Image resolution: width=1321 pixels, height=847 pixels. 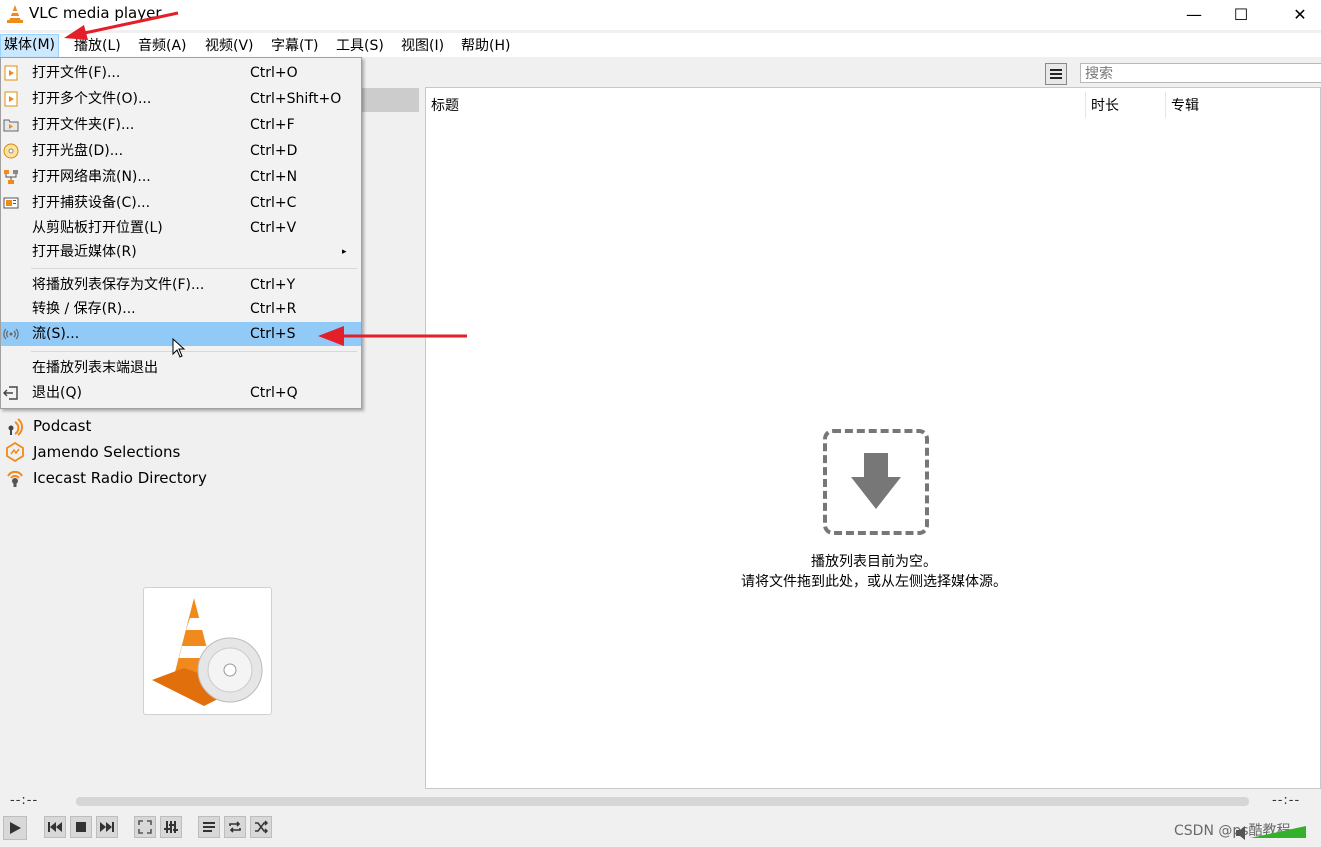 What do you see at coordinates (181, 368) in the screenshot?
I see `menu-item-quit-at-end-of-playlist: 在播放列表末端退出` at bounding box center [181, 368].